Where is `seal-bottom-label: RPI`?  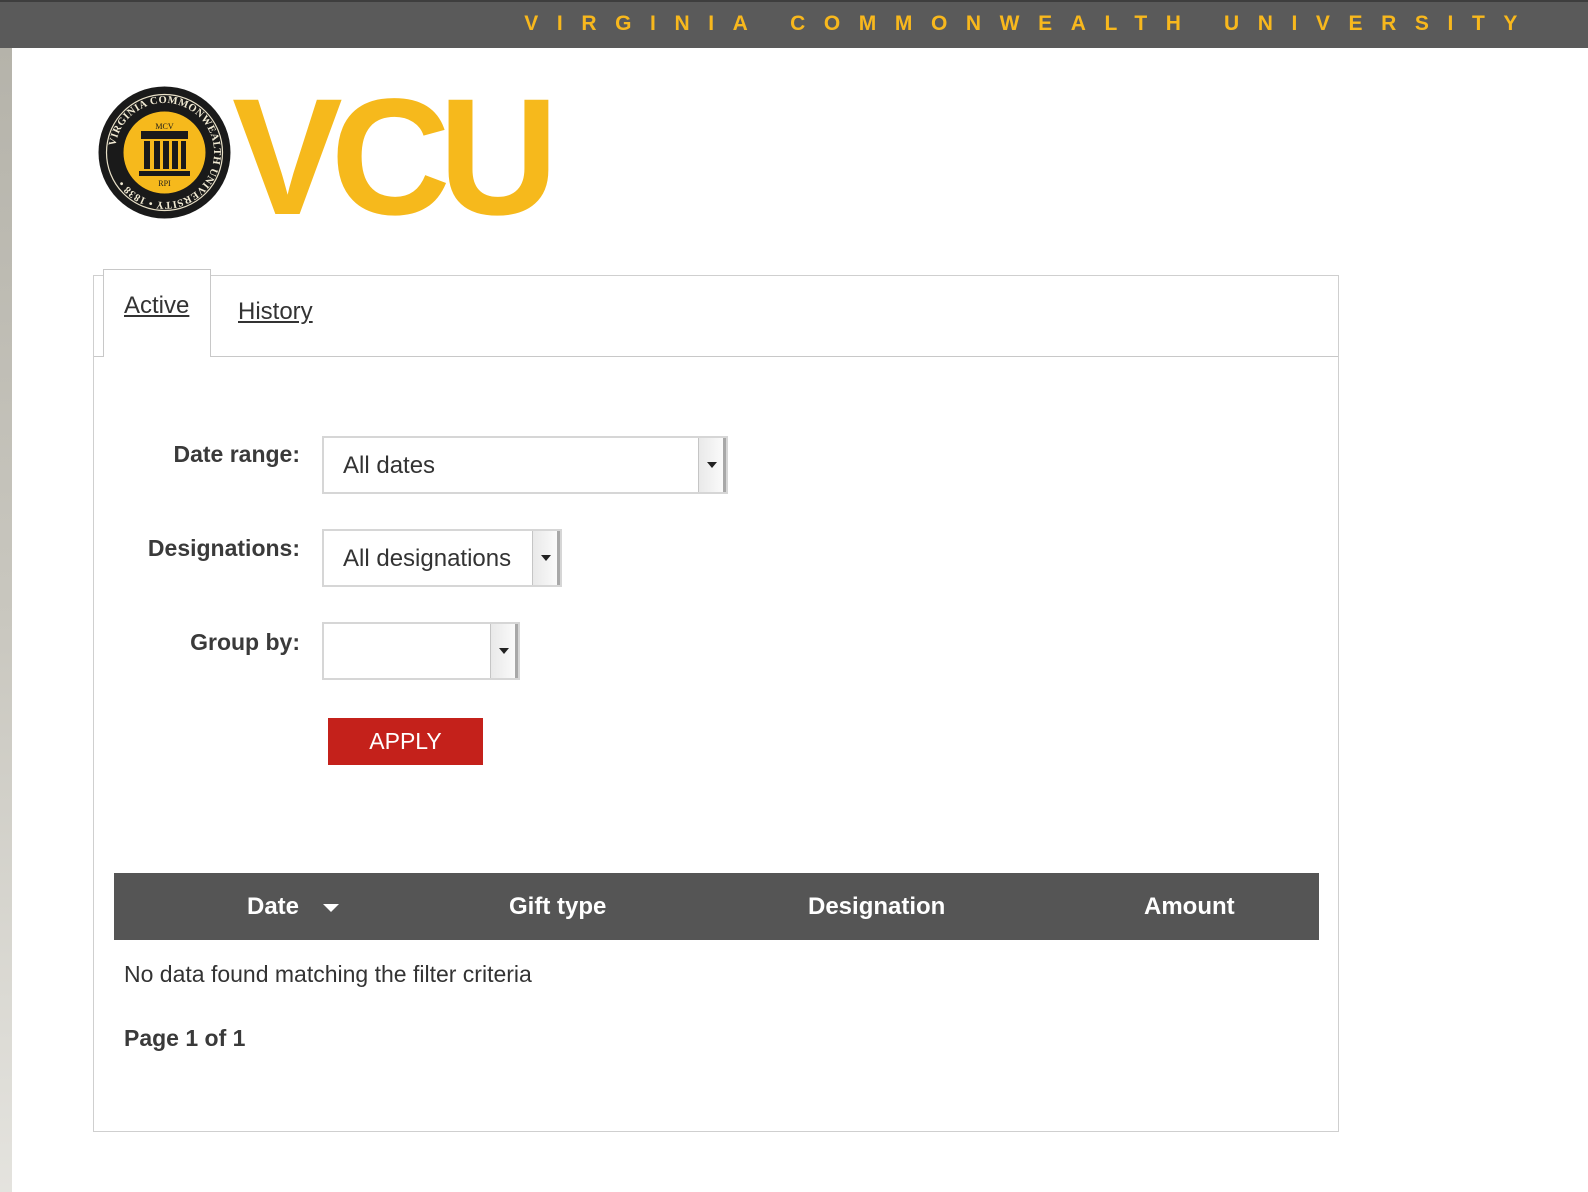
seal-bottom-label: RPI is located at coordinates (164, 183).